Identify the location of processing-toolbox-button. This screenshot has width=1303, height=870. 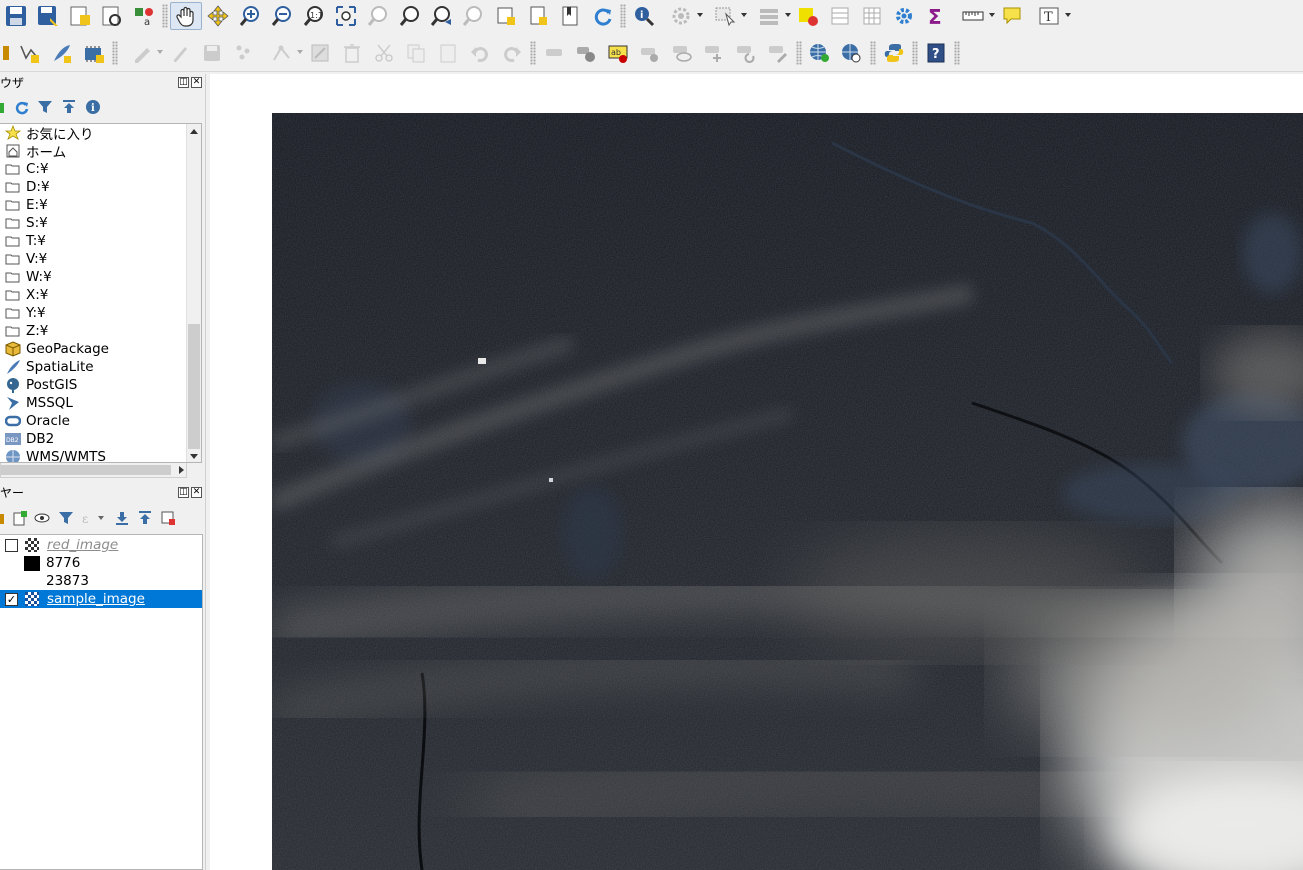
(904, 16).